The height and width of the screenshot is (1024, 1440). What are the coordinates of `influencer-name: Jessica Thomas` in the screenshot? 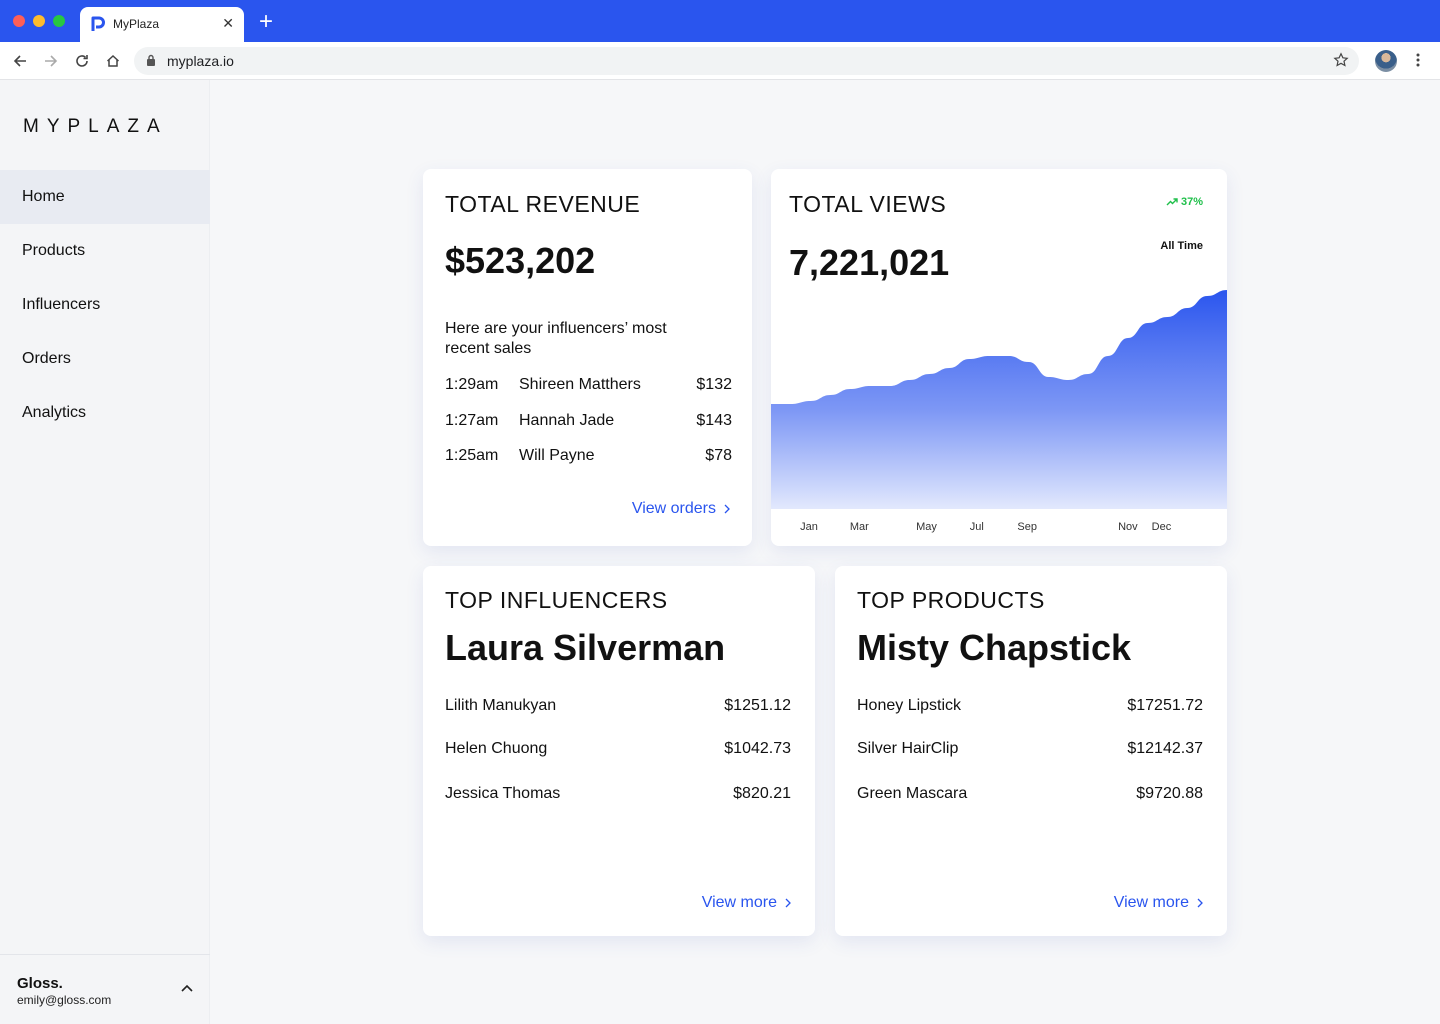 It's located at (503, 793).